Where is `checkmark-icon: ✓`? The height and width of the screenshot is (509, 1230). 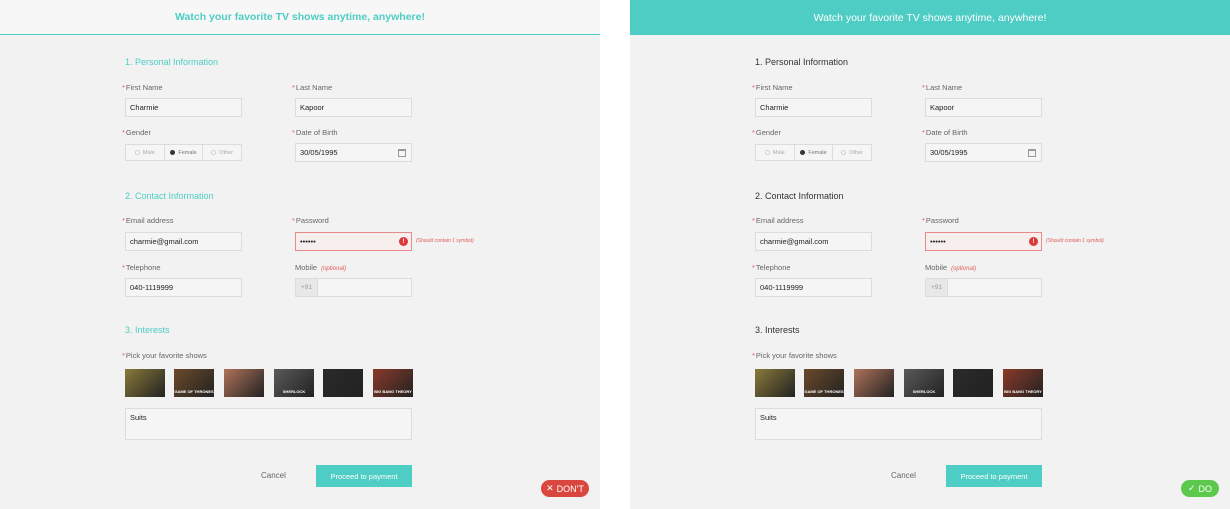 checkmark-icon: ✓ is located at coordinates (1191, 488).